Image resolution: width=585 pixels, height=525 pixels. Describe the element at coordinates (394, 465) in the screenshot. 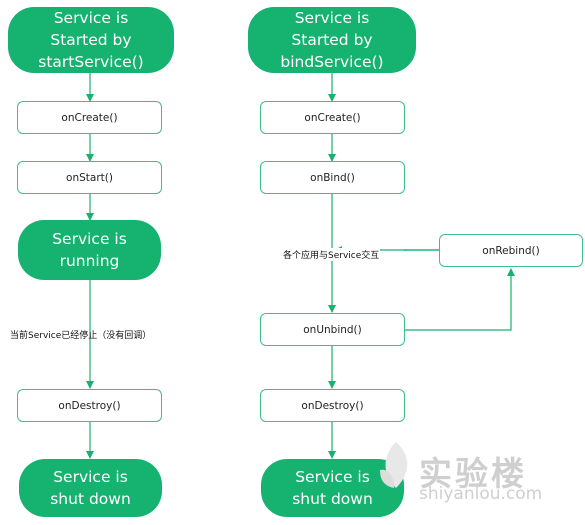

I see `watermark-leaf-icon` at that location.